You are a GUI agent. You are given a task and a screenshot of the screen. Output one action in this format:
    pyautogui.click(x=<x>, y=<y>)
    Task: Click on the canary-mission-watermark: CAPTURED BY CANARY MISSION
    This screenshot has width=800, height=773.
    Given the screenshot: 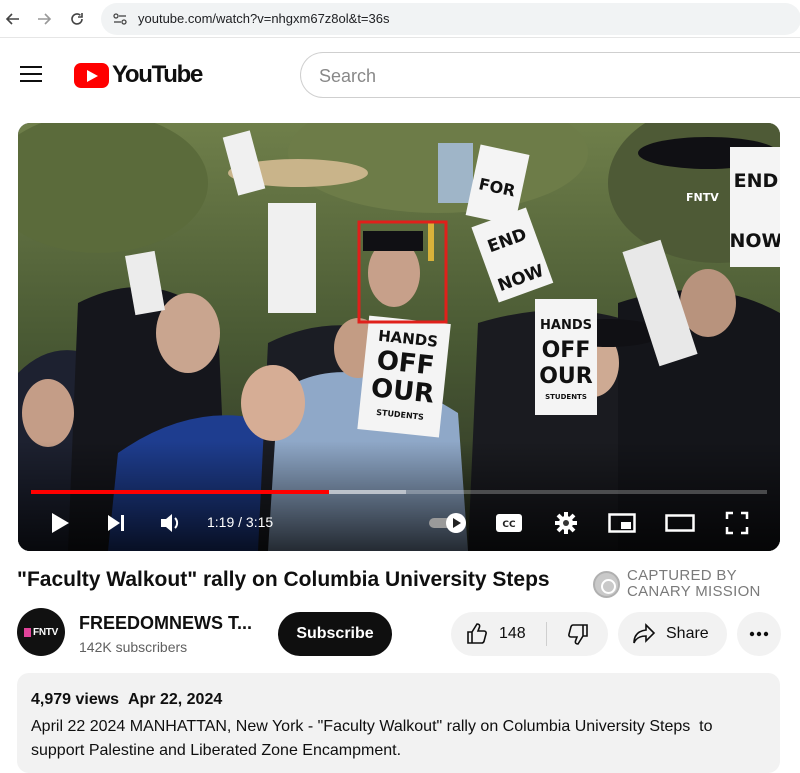 What is the action you would take?
    pyautogui.click(x=683, y=585)
    